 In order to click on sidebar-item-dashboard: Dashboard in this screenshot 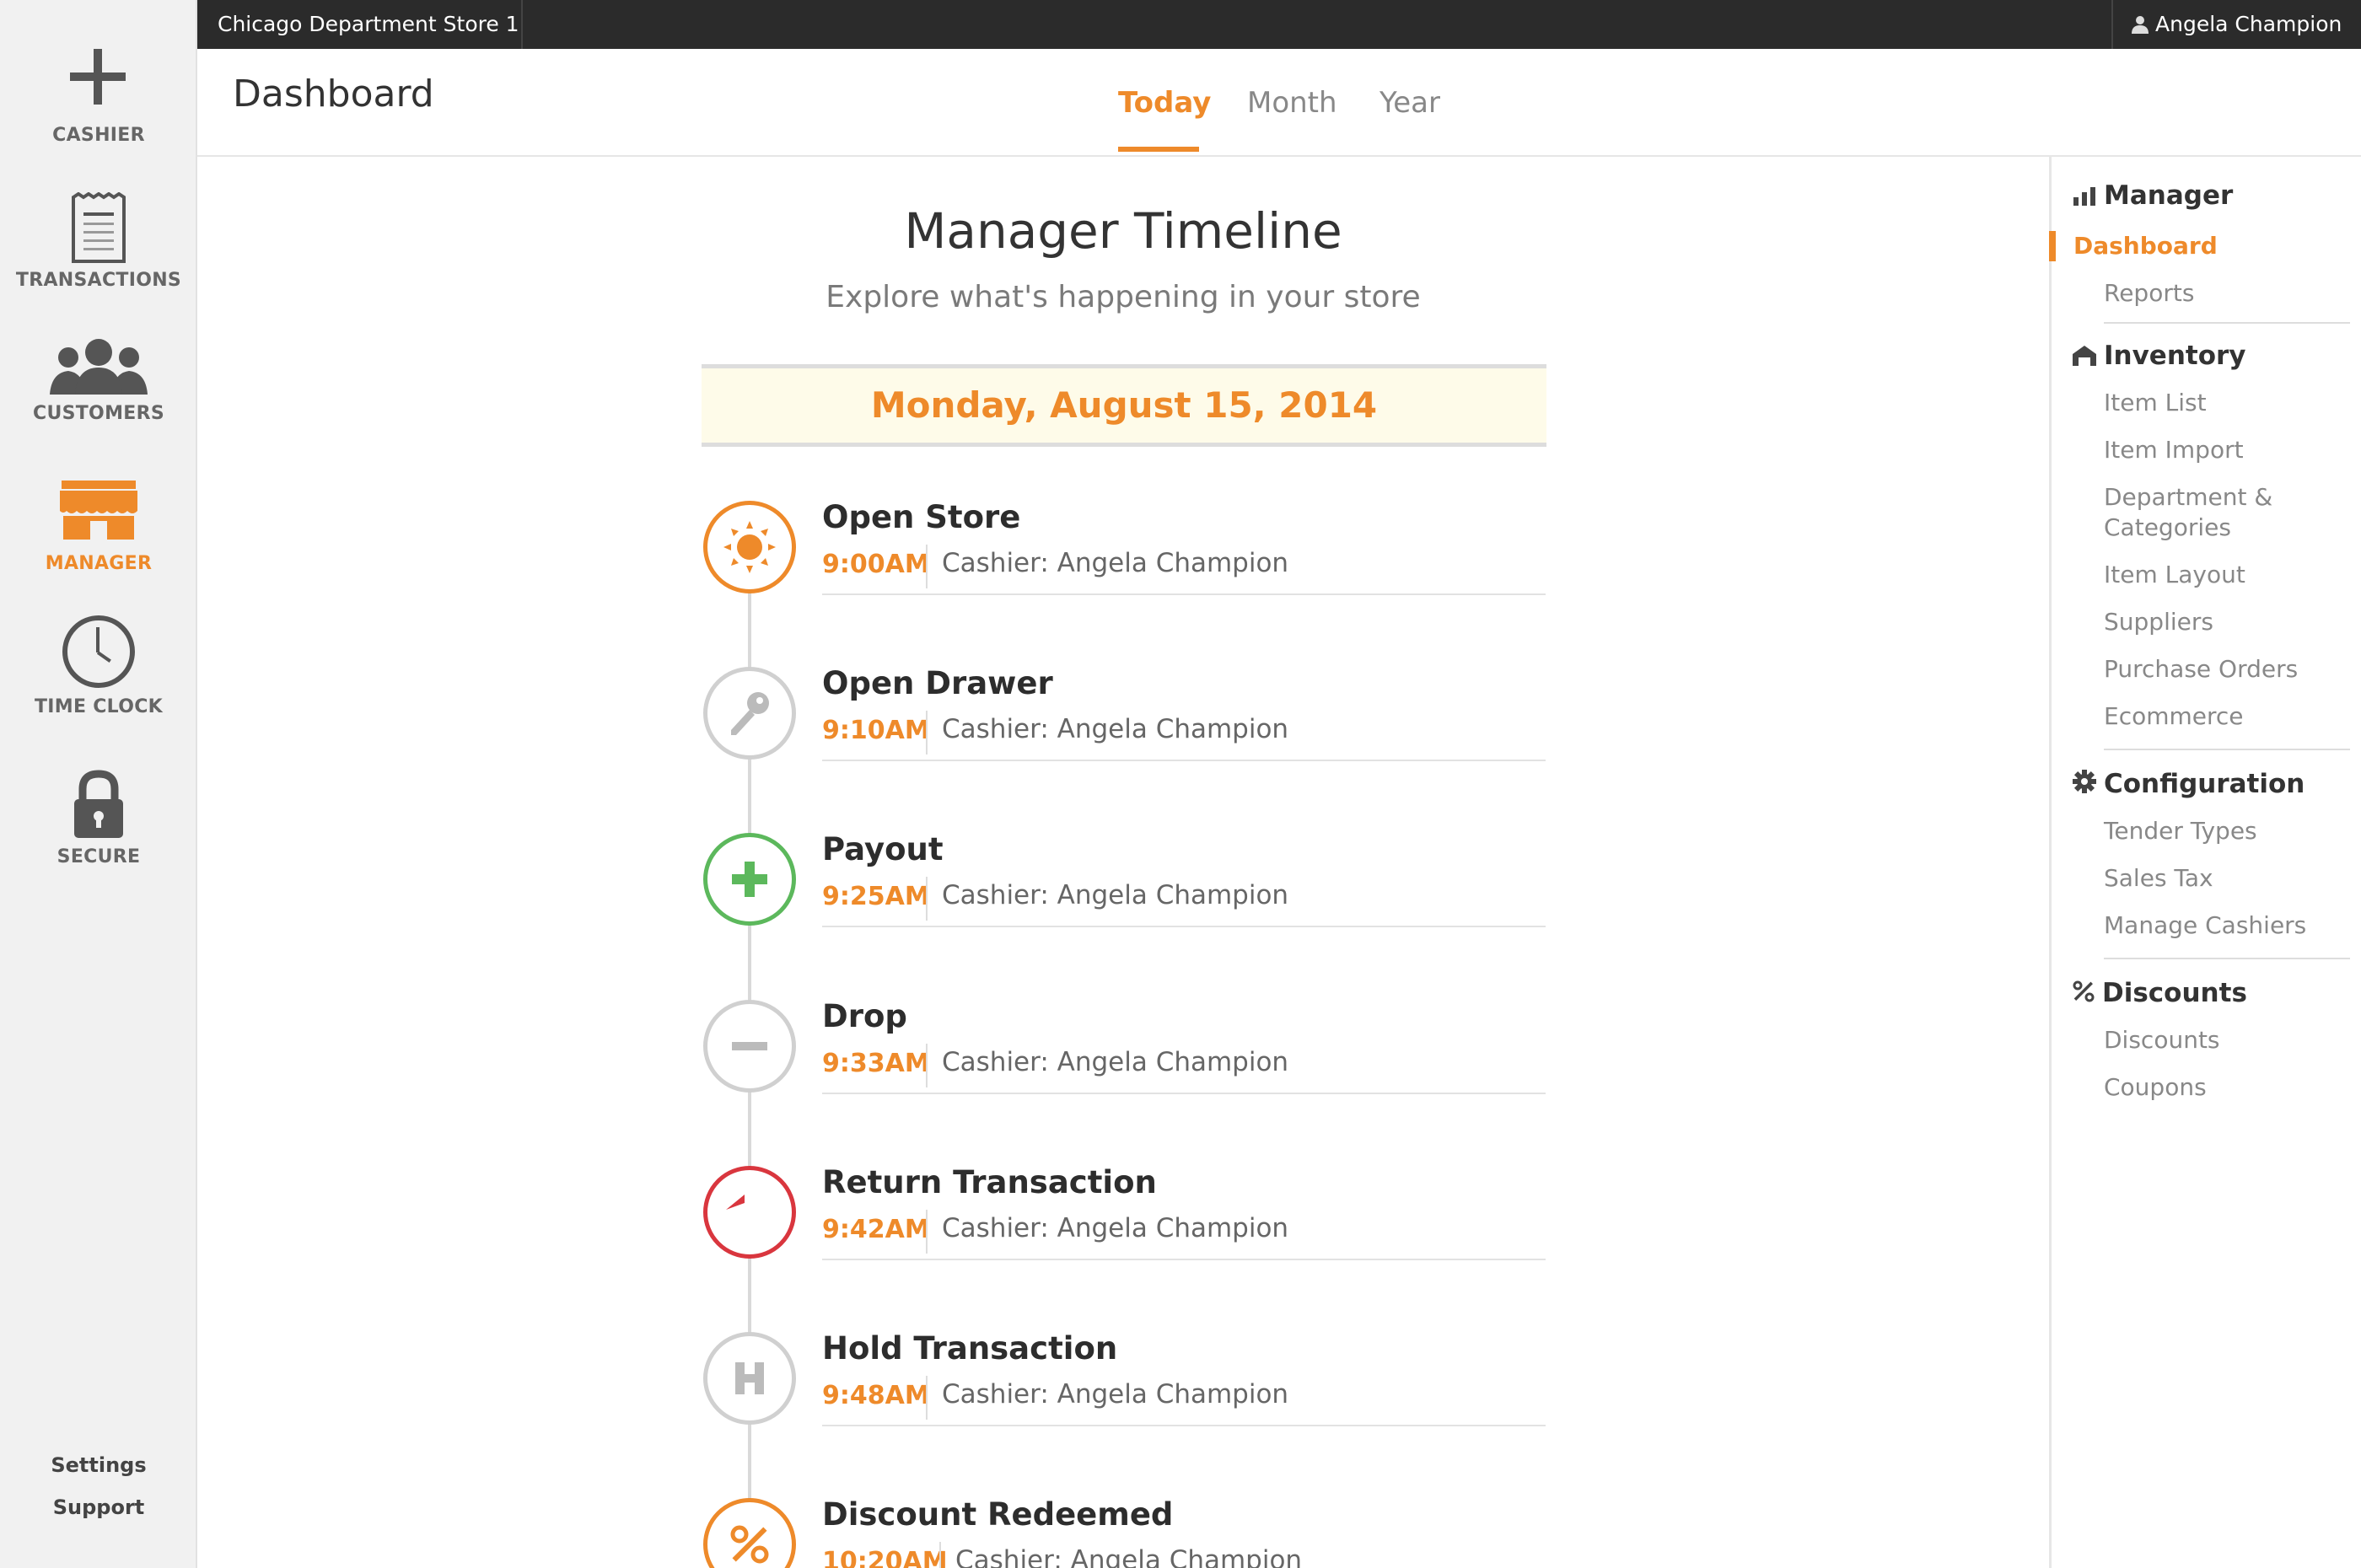, I will do `click(2145, 246)`.